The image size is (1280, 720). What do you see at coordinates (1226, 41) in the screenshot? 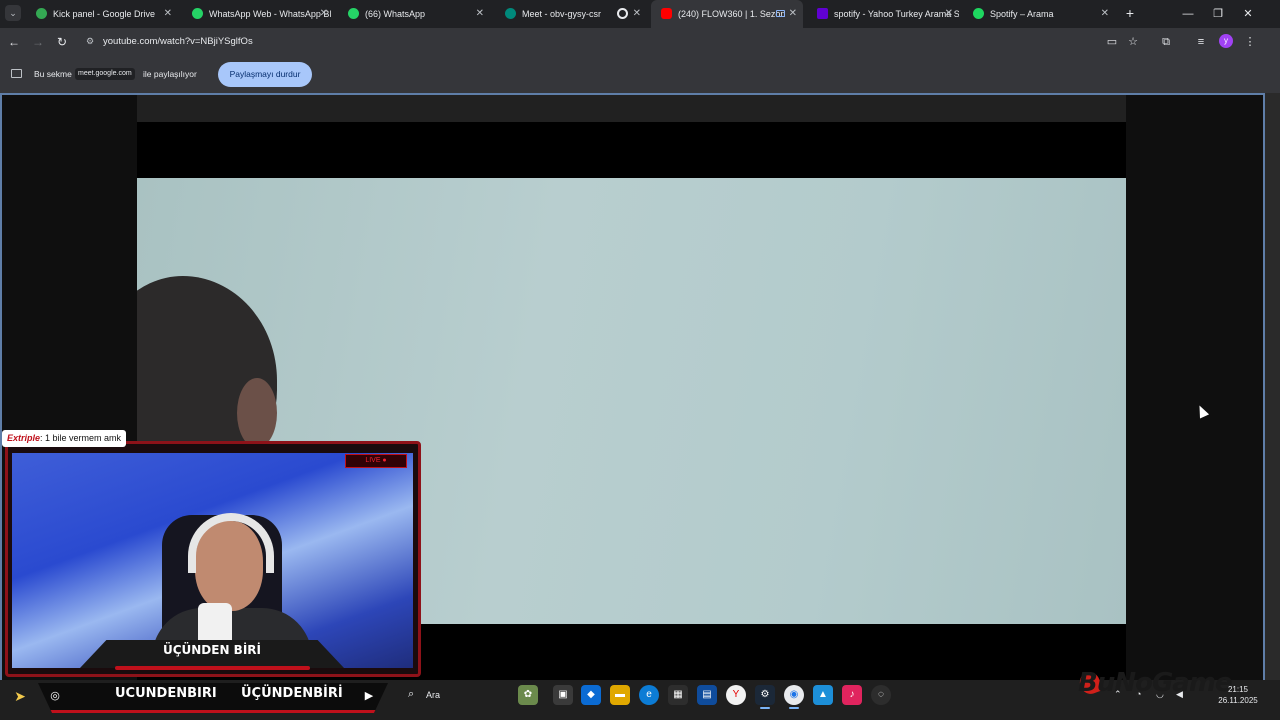
I see `profile-avatar: y` at bounding box center [1226, 41].